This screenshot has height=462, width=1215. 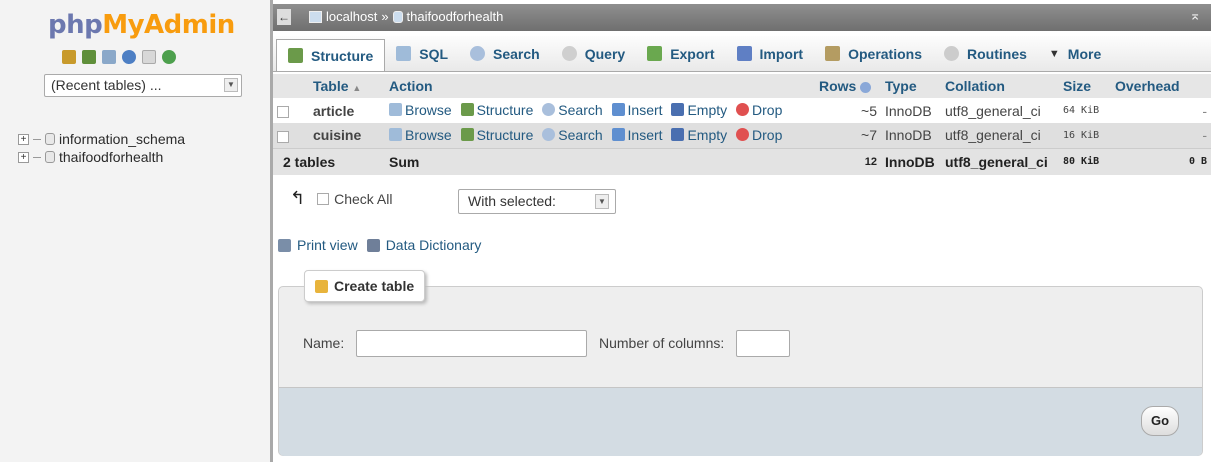 I want to click on tab-sql: SQL, so click(x=422, y=53).